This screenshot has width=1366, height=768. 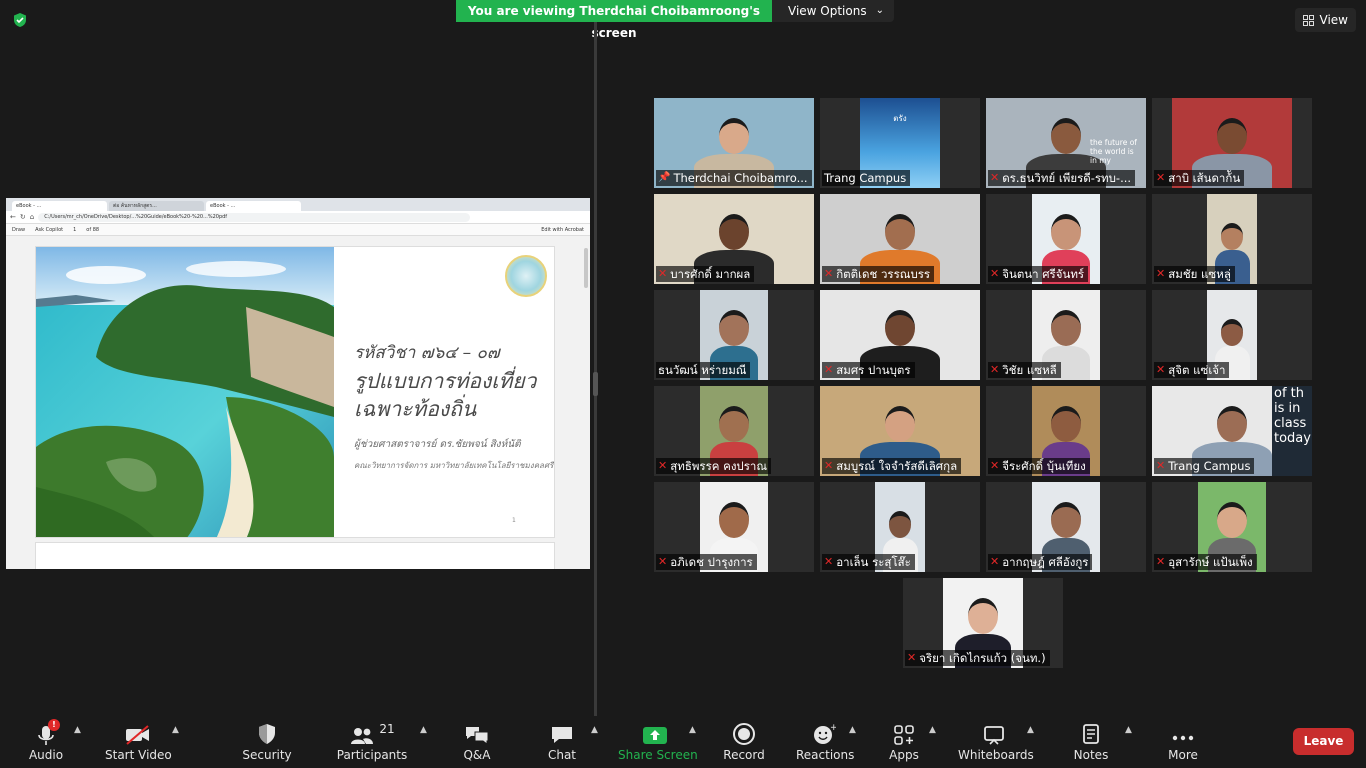 I want to click on participant-tile: ✕ สาบิ เส้นดาก้ัน, so click(x=1232, y=143).